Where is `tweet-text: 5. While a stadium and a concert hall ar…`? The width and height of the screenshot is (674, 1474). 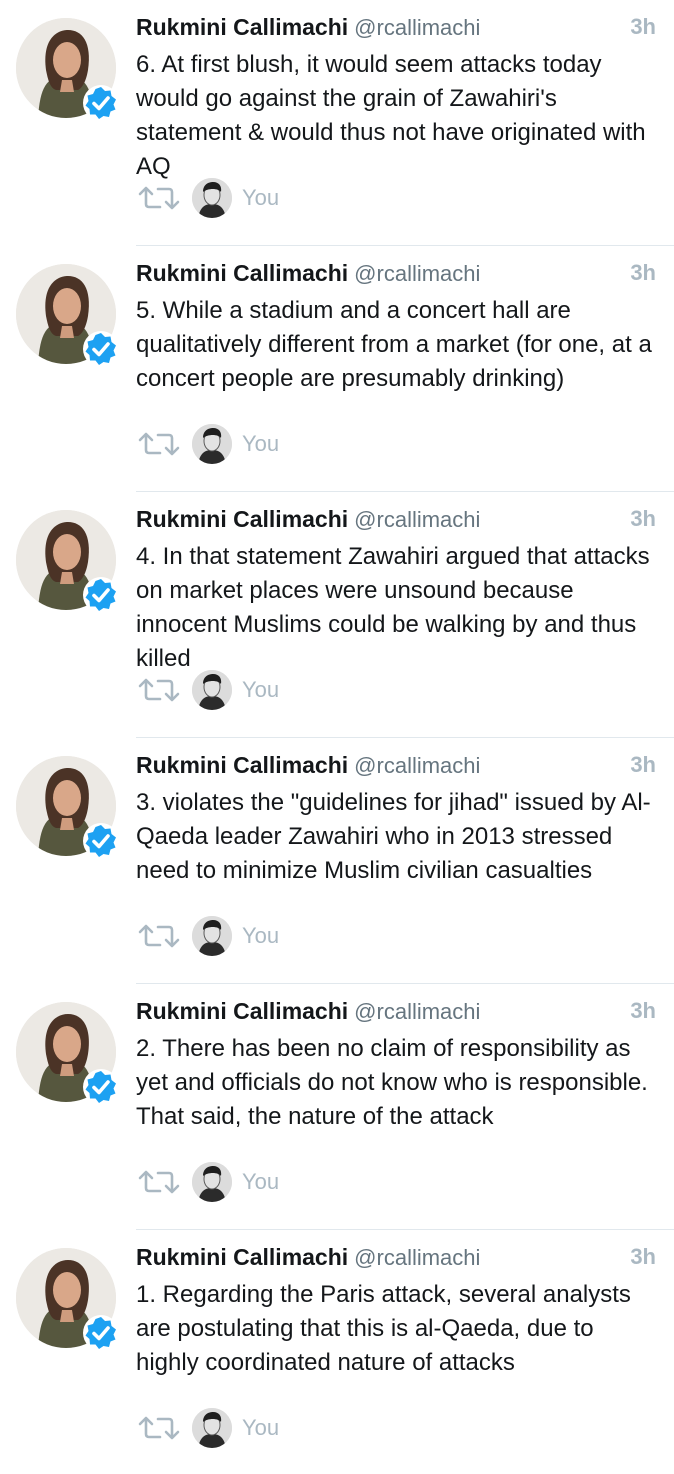
tweet-text: 5. While a stadium and a concert hall ar… is located at coordinates (394, 344).